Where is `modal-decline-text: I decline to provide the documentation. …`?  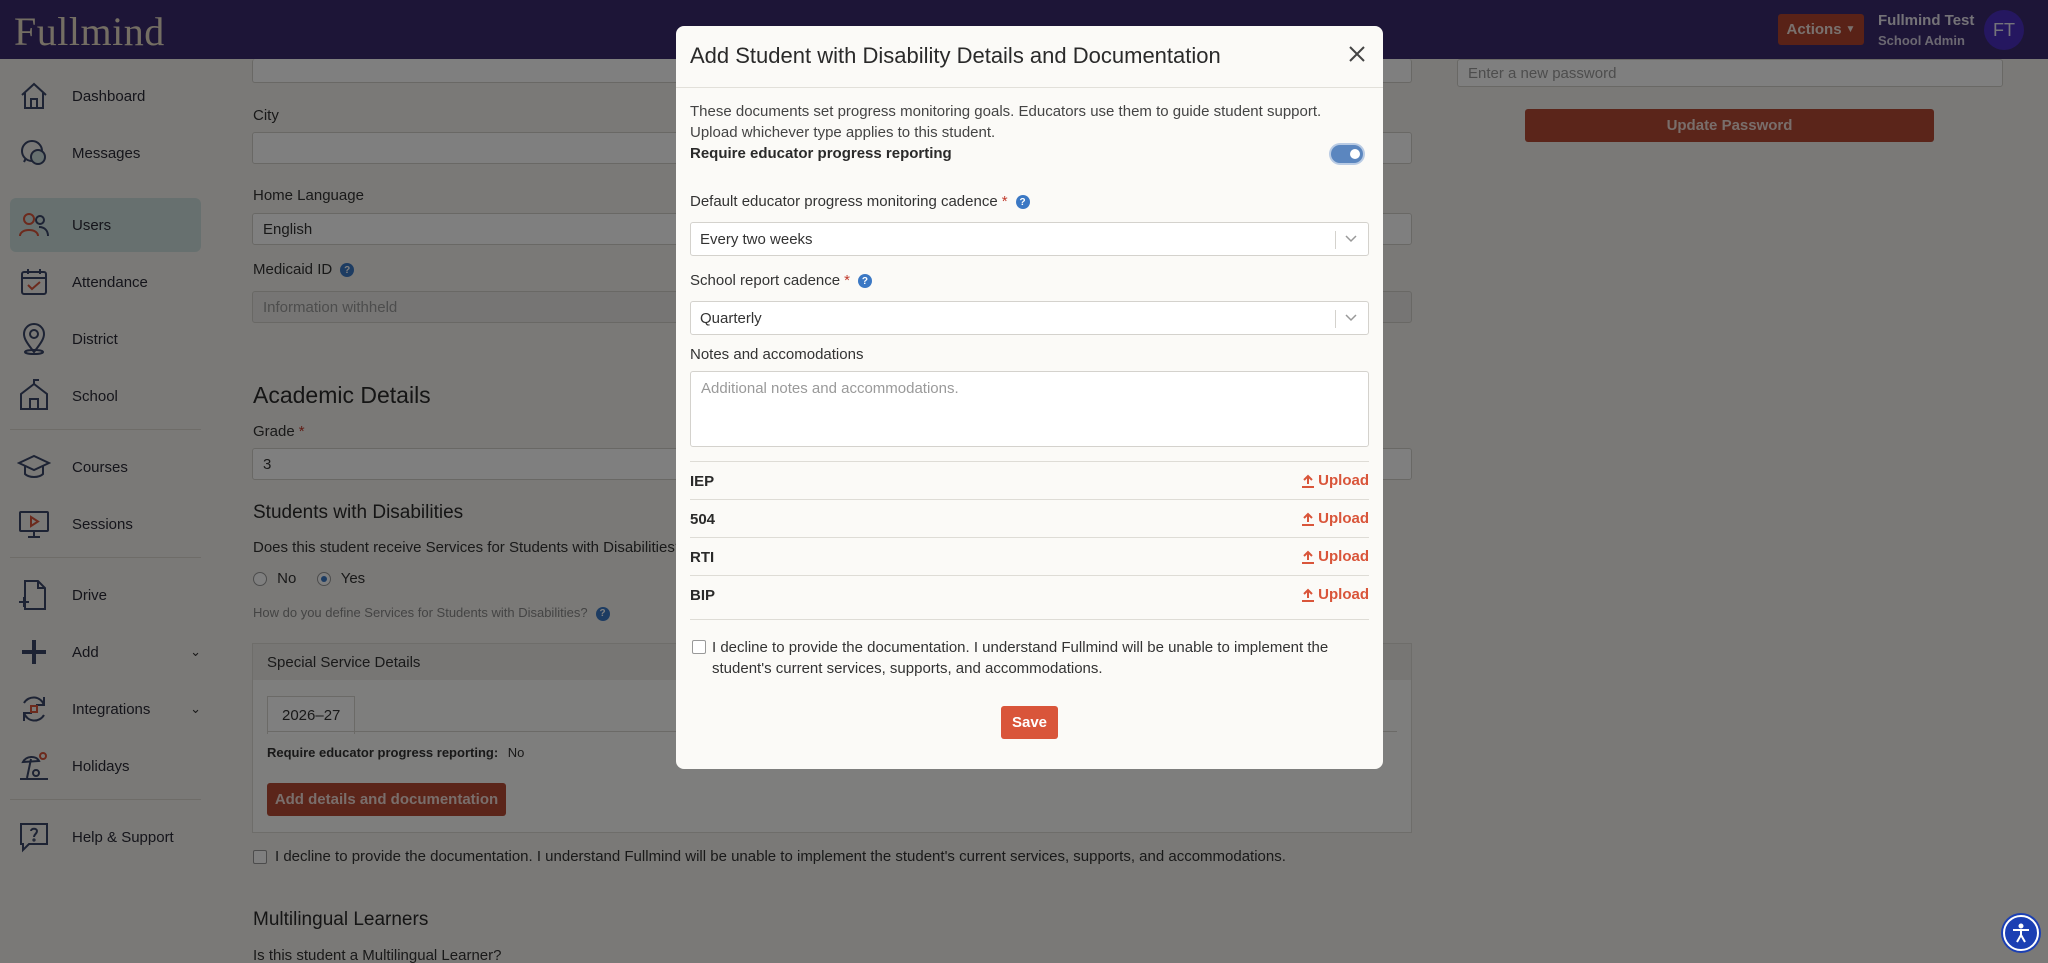 modal-decline-text: I decline to provide the documentation. … is located at coordinates (1020, 658).